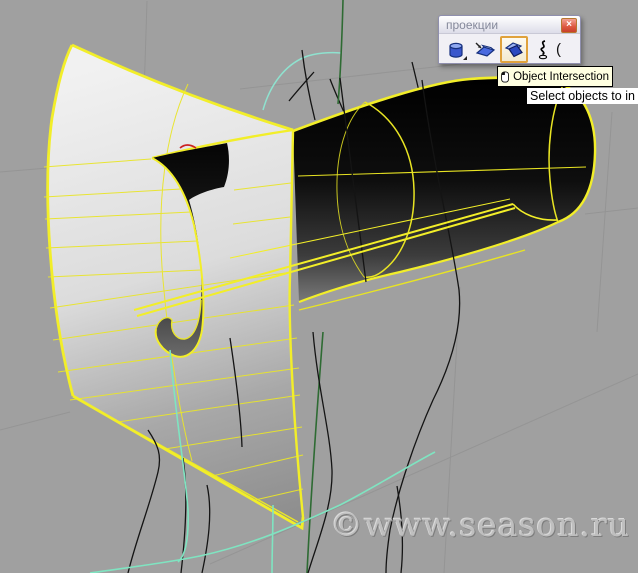  I want to click on curve-from-2-views-button, so click(543, 49).